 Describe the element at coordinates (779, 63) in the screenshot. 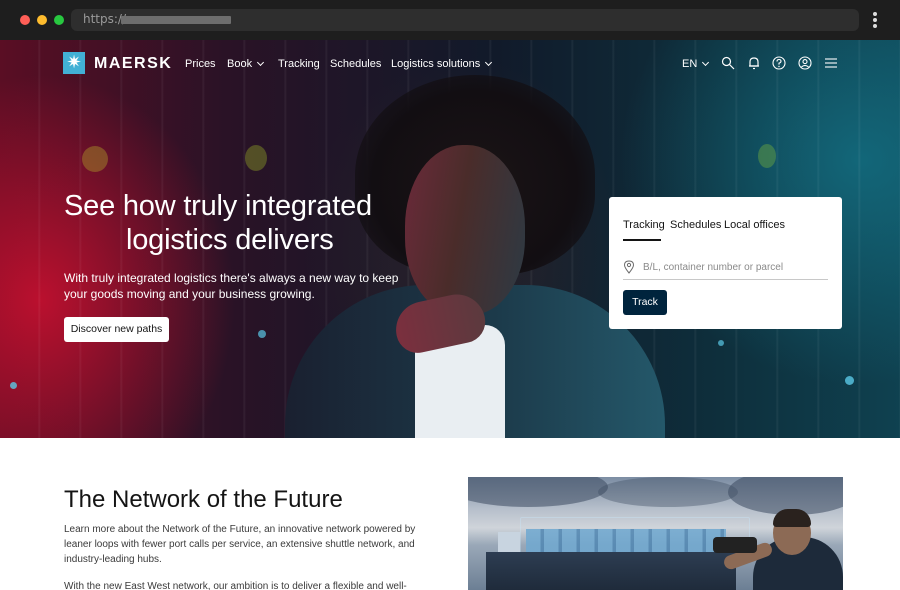

I see `help-icon` at that location.